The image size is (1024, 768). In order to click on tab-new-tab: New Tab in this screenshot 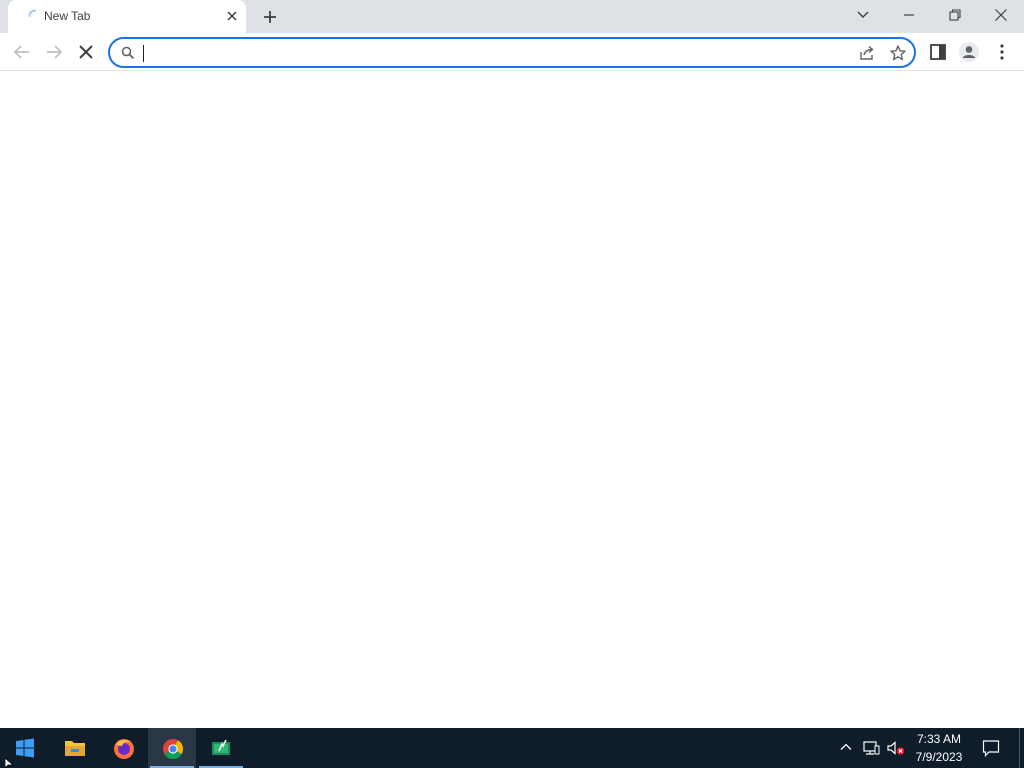, I will do `click(127, 16)`.